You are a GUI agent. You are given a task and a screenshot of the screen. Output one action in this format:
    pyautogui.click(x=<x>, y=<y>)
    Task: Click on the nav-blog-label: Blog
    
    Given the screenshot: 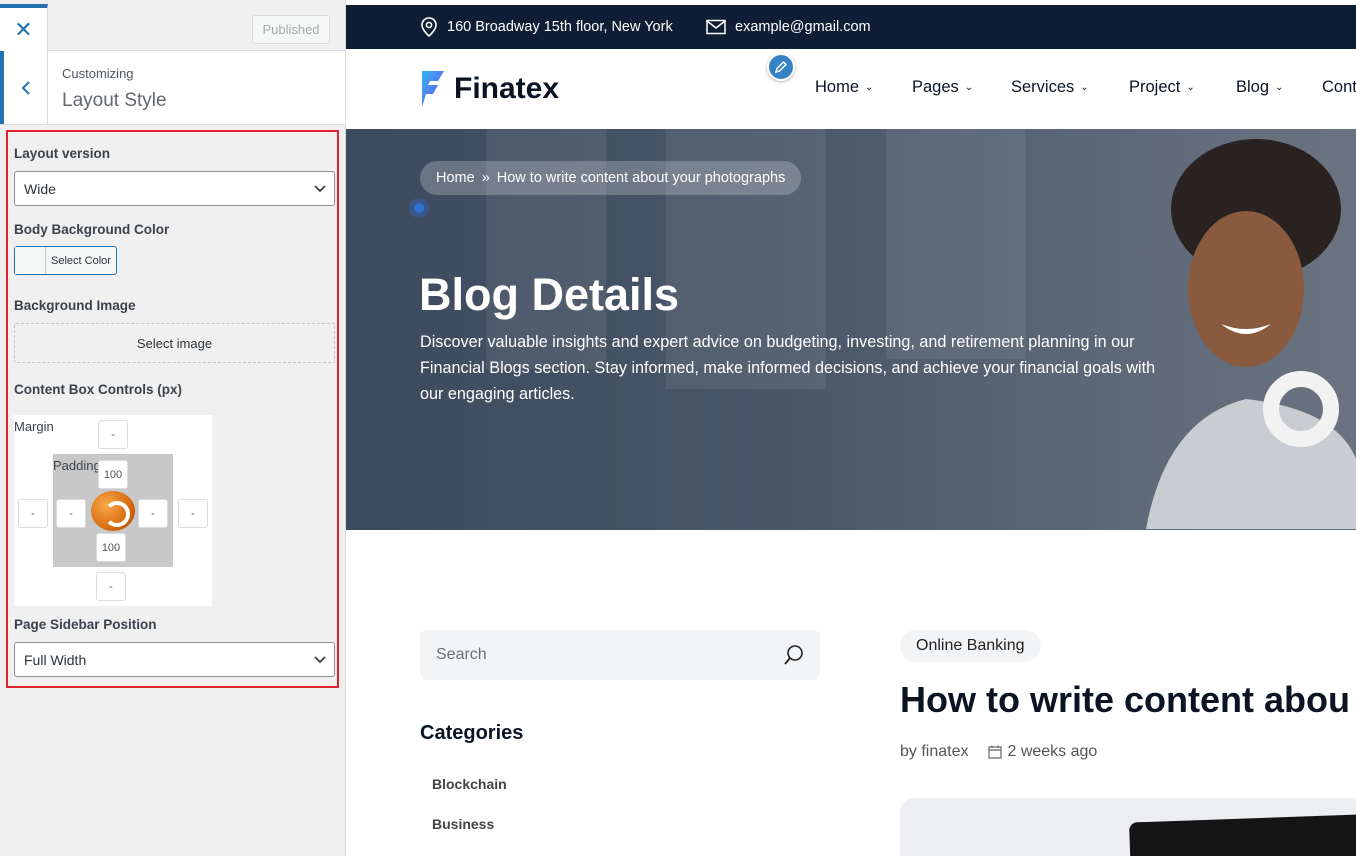 What is the action you would take?
    pyautogui.click(x=1253, y=87)
    